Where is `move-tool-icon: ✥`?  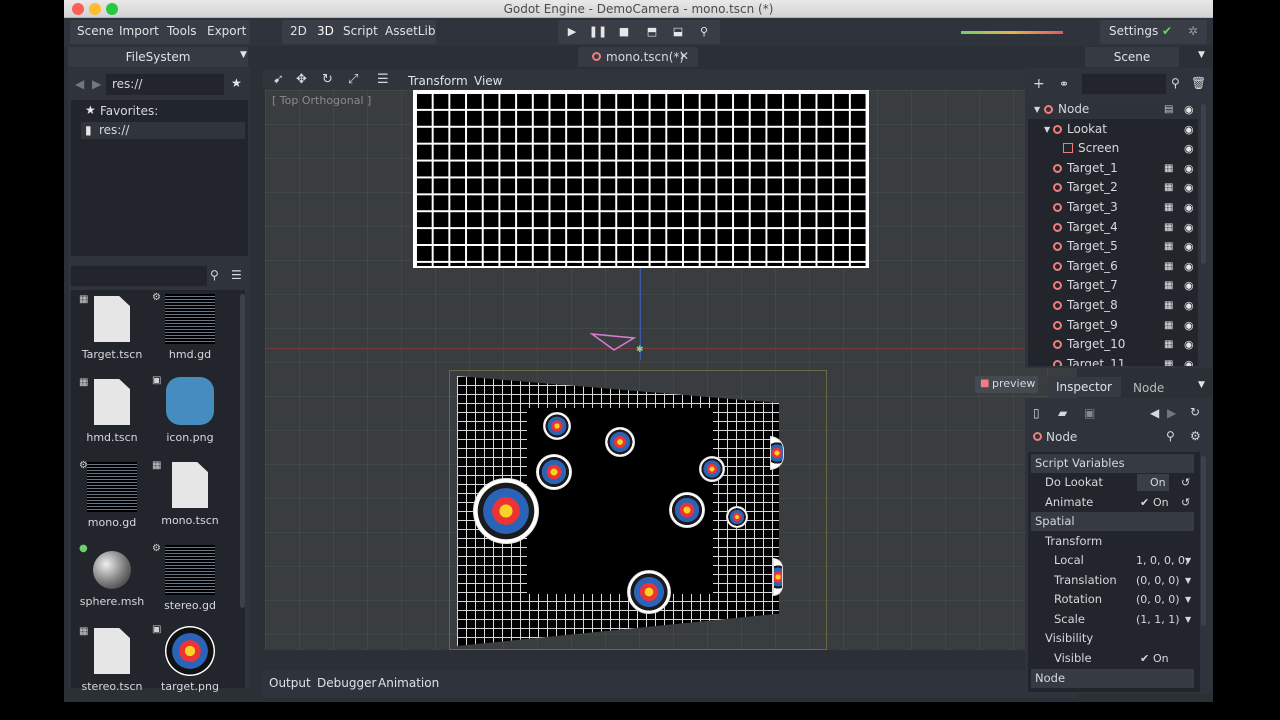 move-tool-icon: ✥ is located at coordinates (301, 79).